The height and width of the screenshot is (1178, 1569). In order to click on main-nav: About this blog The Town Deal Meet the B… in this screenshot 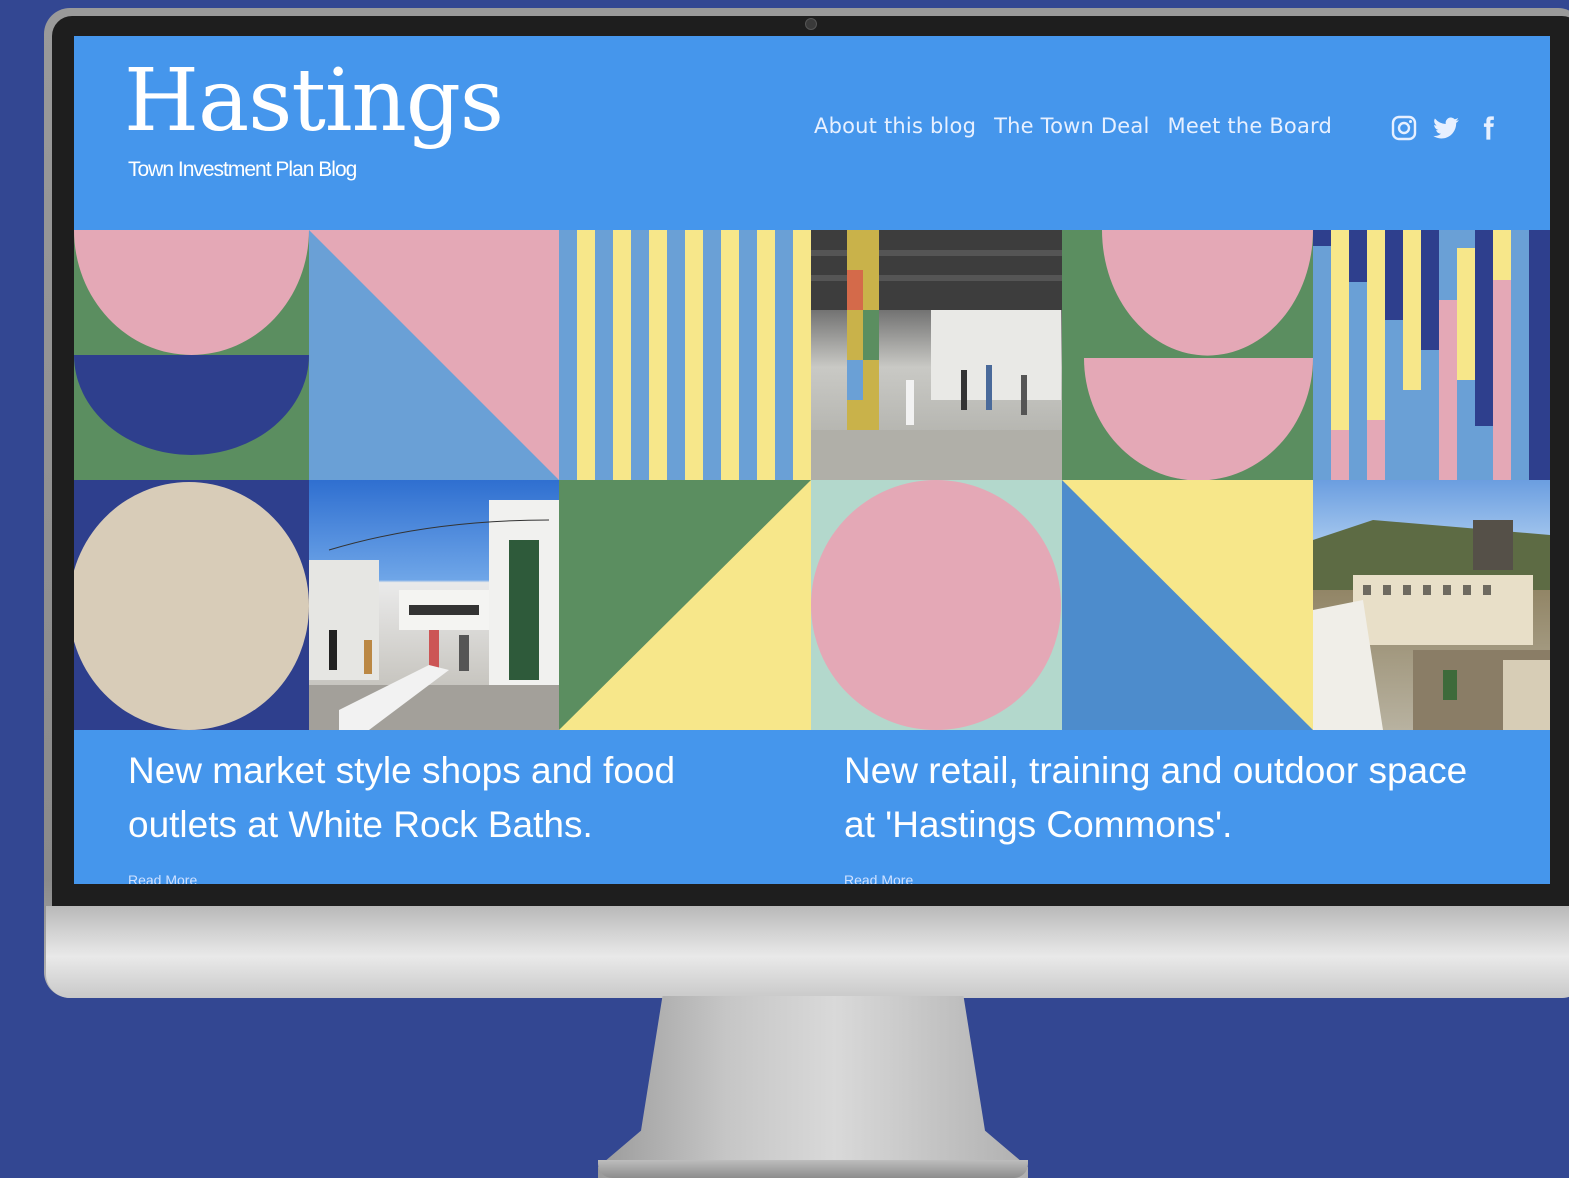, I will do `click(1073, 126)`.